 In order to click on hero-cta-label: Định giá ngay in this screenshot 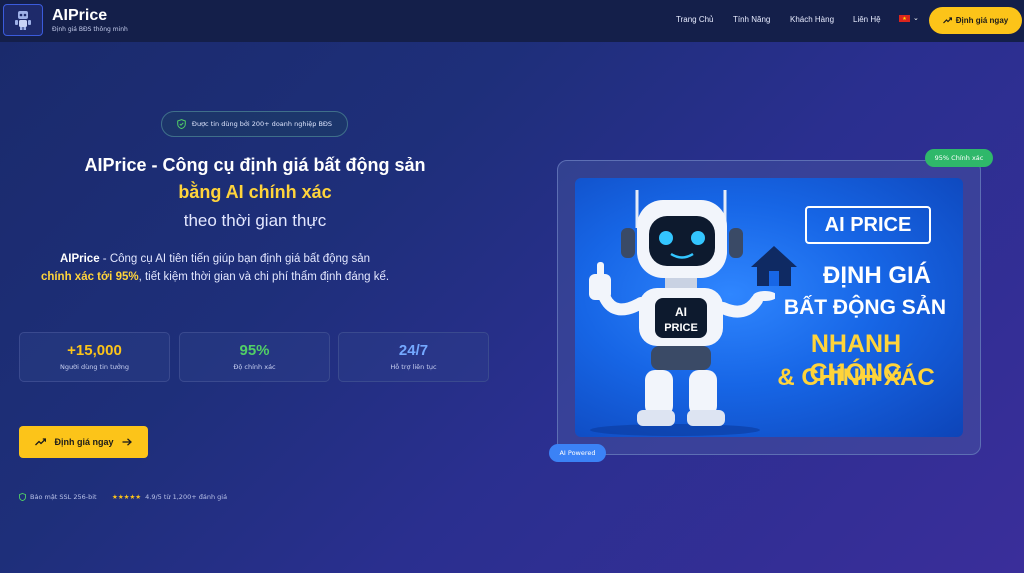, I will do `click(84, 442)`.